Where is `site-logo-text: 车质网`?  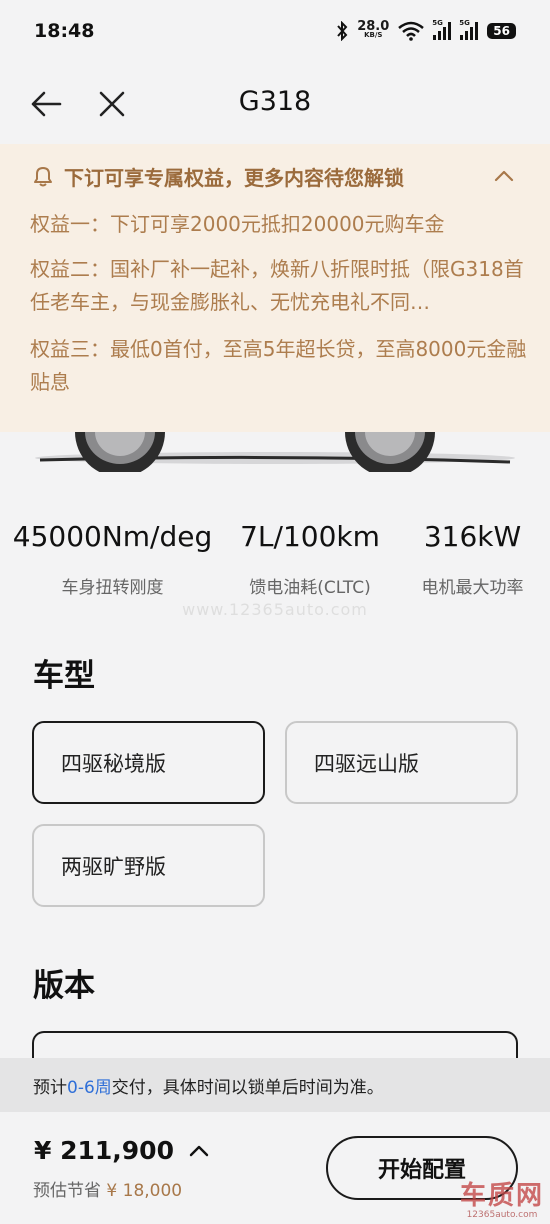
site-logo-text: 车质网 is located at coordinates (501, 1196).